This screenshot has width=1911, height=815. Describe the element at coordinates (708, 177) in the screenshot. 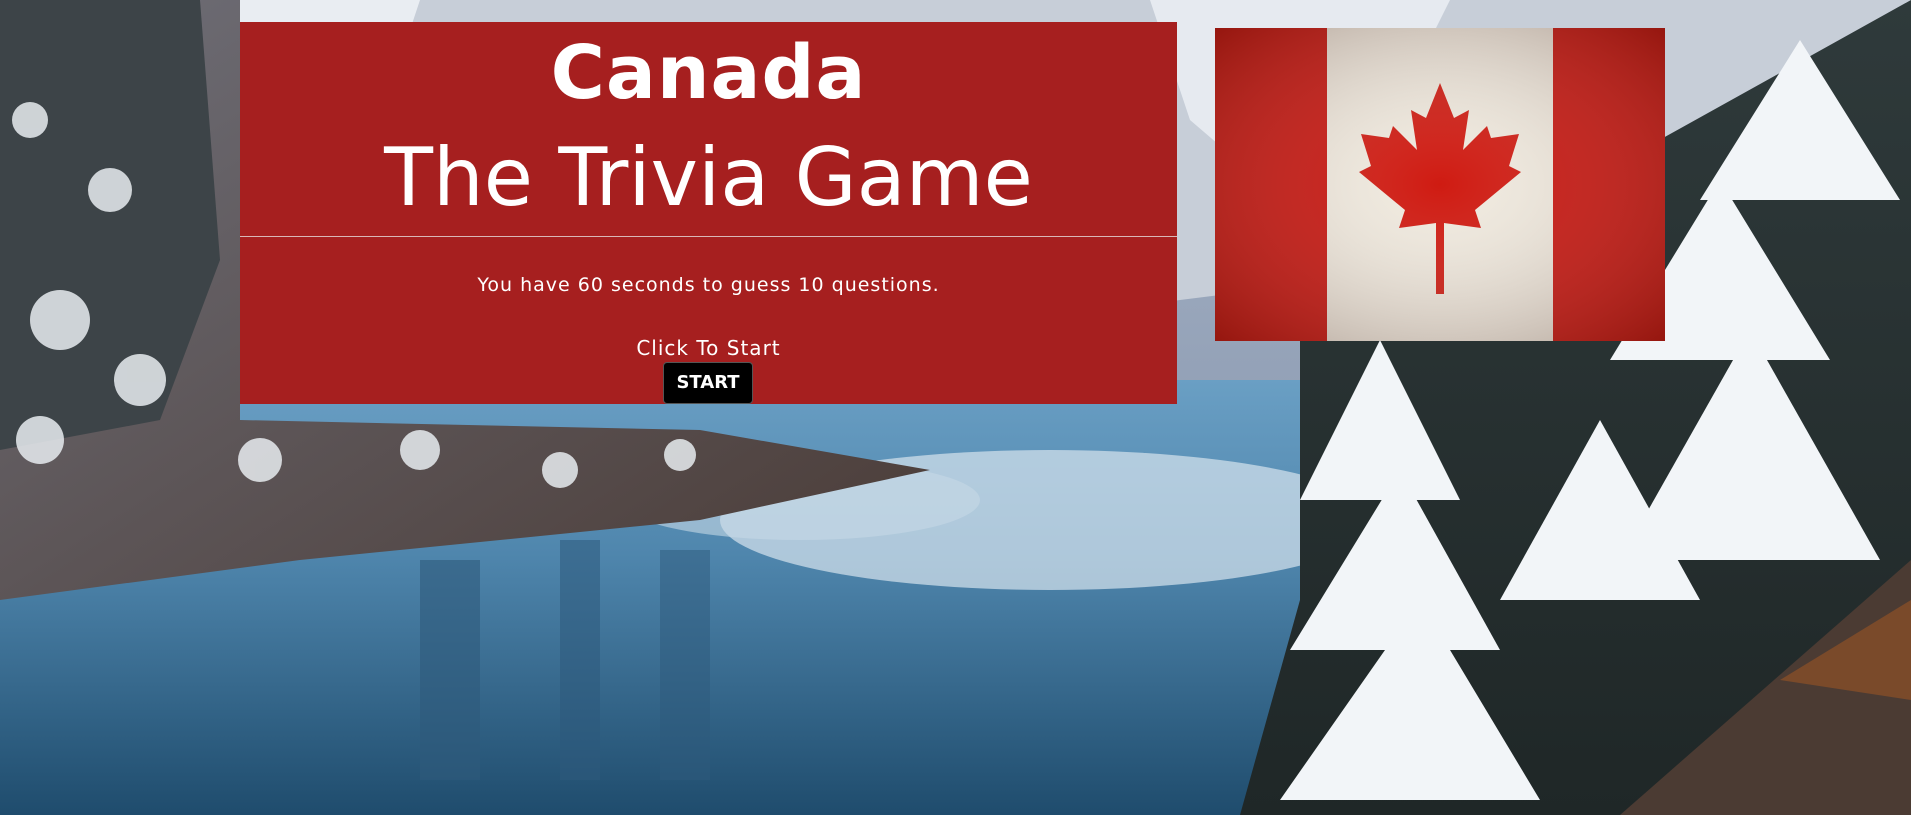

I see `game-subtitle: The Trivia Game` at that location.